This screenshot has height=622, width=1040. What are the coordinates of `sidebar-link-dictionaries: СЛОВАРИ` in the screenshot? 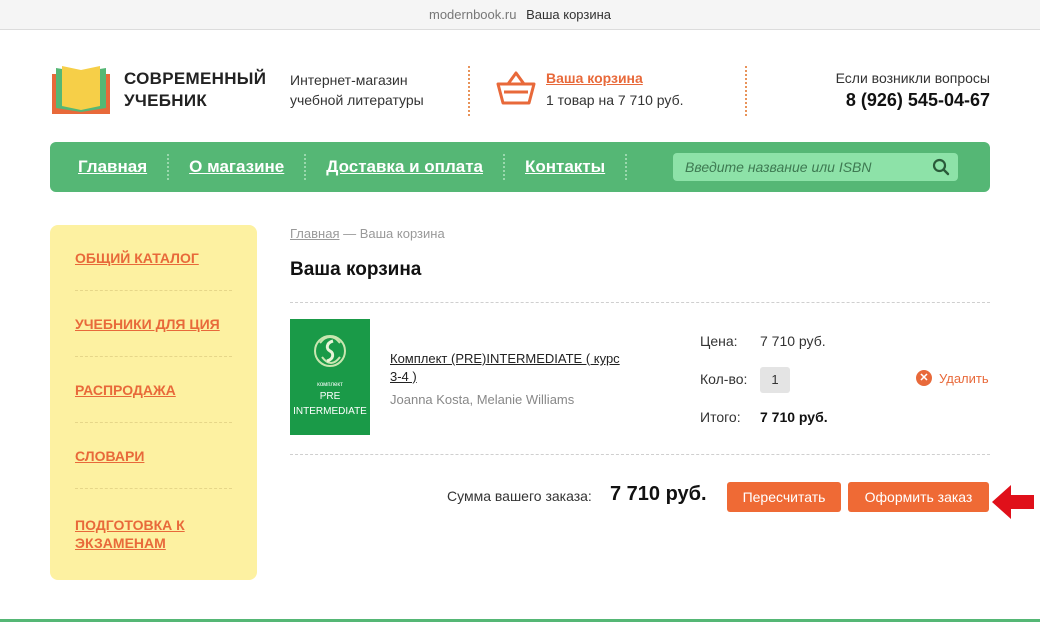 It's located at (109, 456).